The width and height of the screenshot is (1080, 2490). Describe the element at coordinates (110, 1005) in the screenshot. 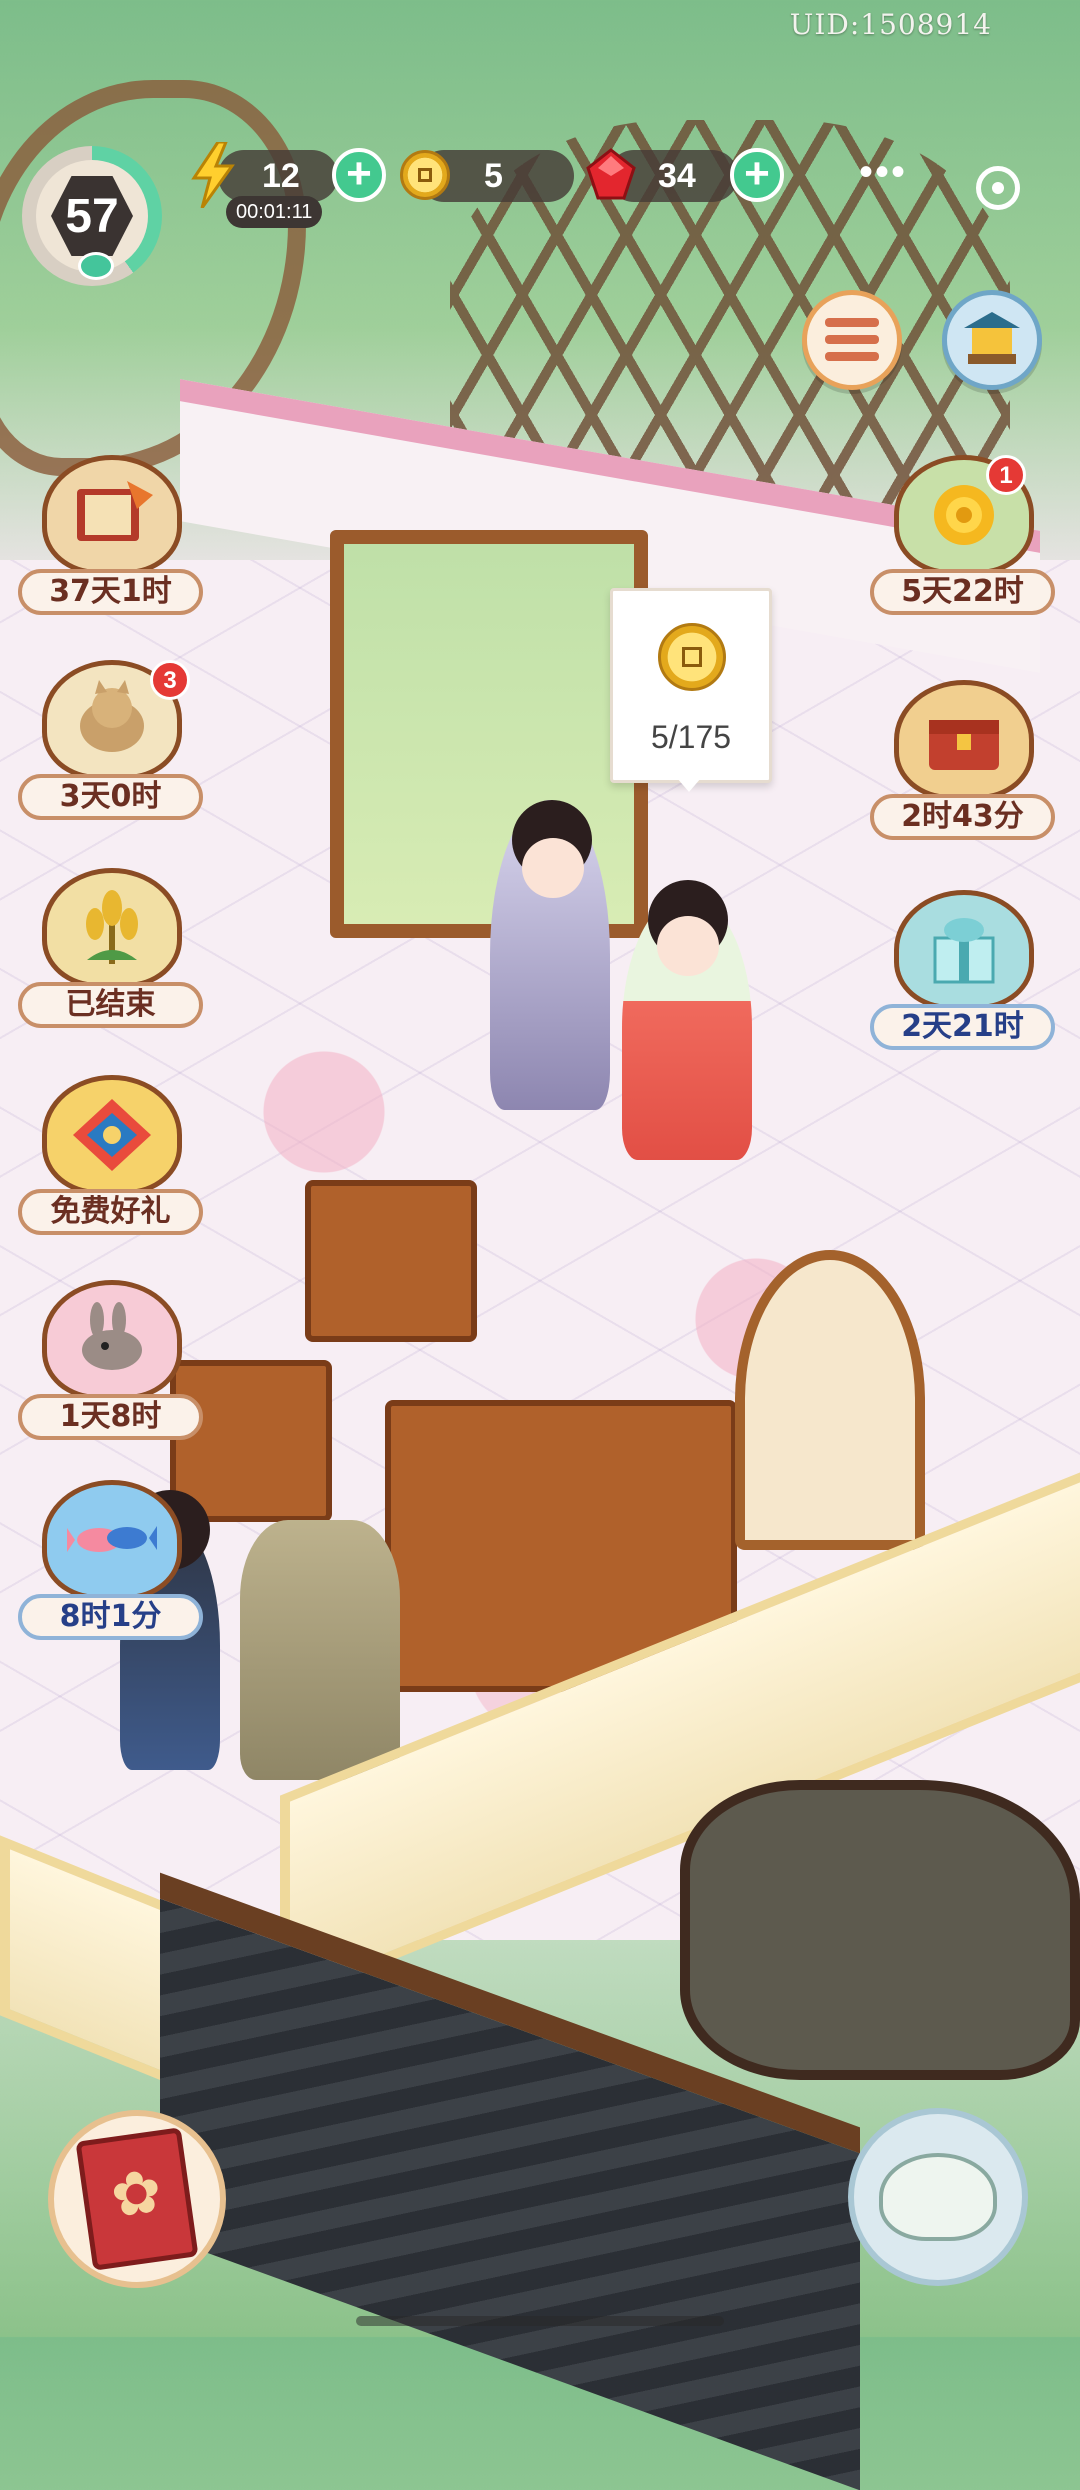

I see `event-label: 已结束` at that location.